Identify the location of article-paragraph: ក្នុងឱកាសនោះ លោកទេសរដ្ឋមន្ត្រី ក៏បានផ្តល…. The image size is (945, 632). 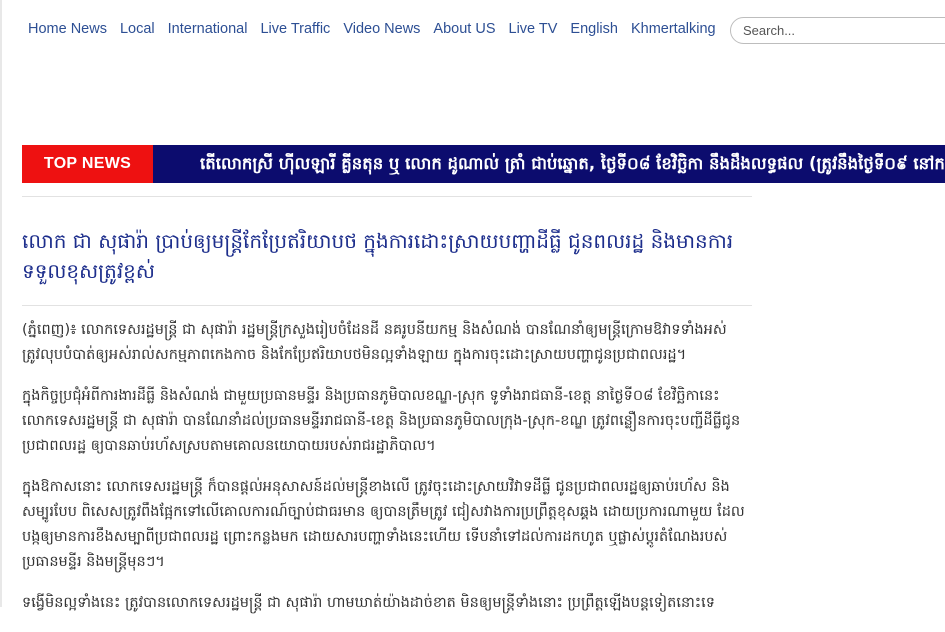
(383, 524).